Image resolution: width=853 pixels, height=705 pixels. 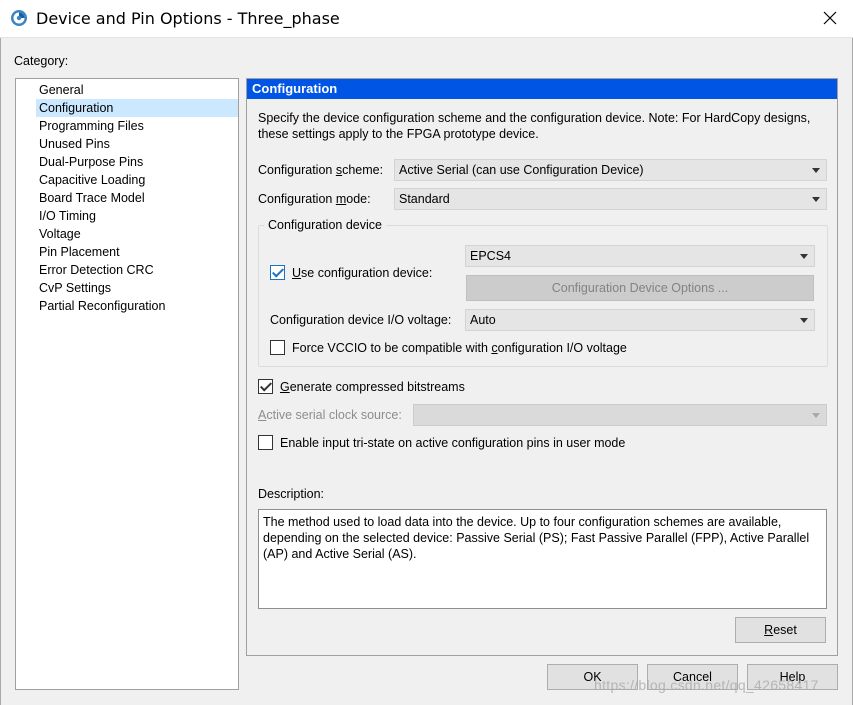 I want to click on configuration-device-select: EPCS4, so click(x=640, y=256).